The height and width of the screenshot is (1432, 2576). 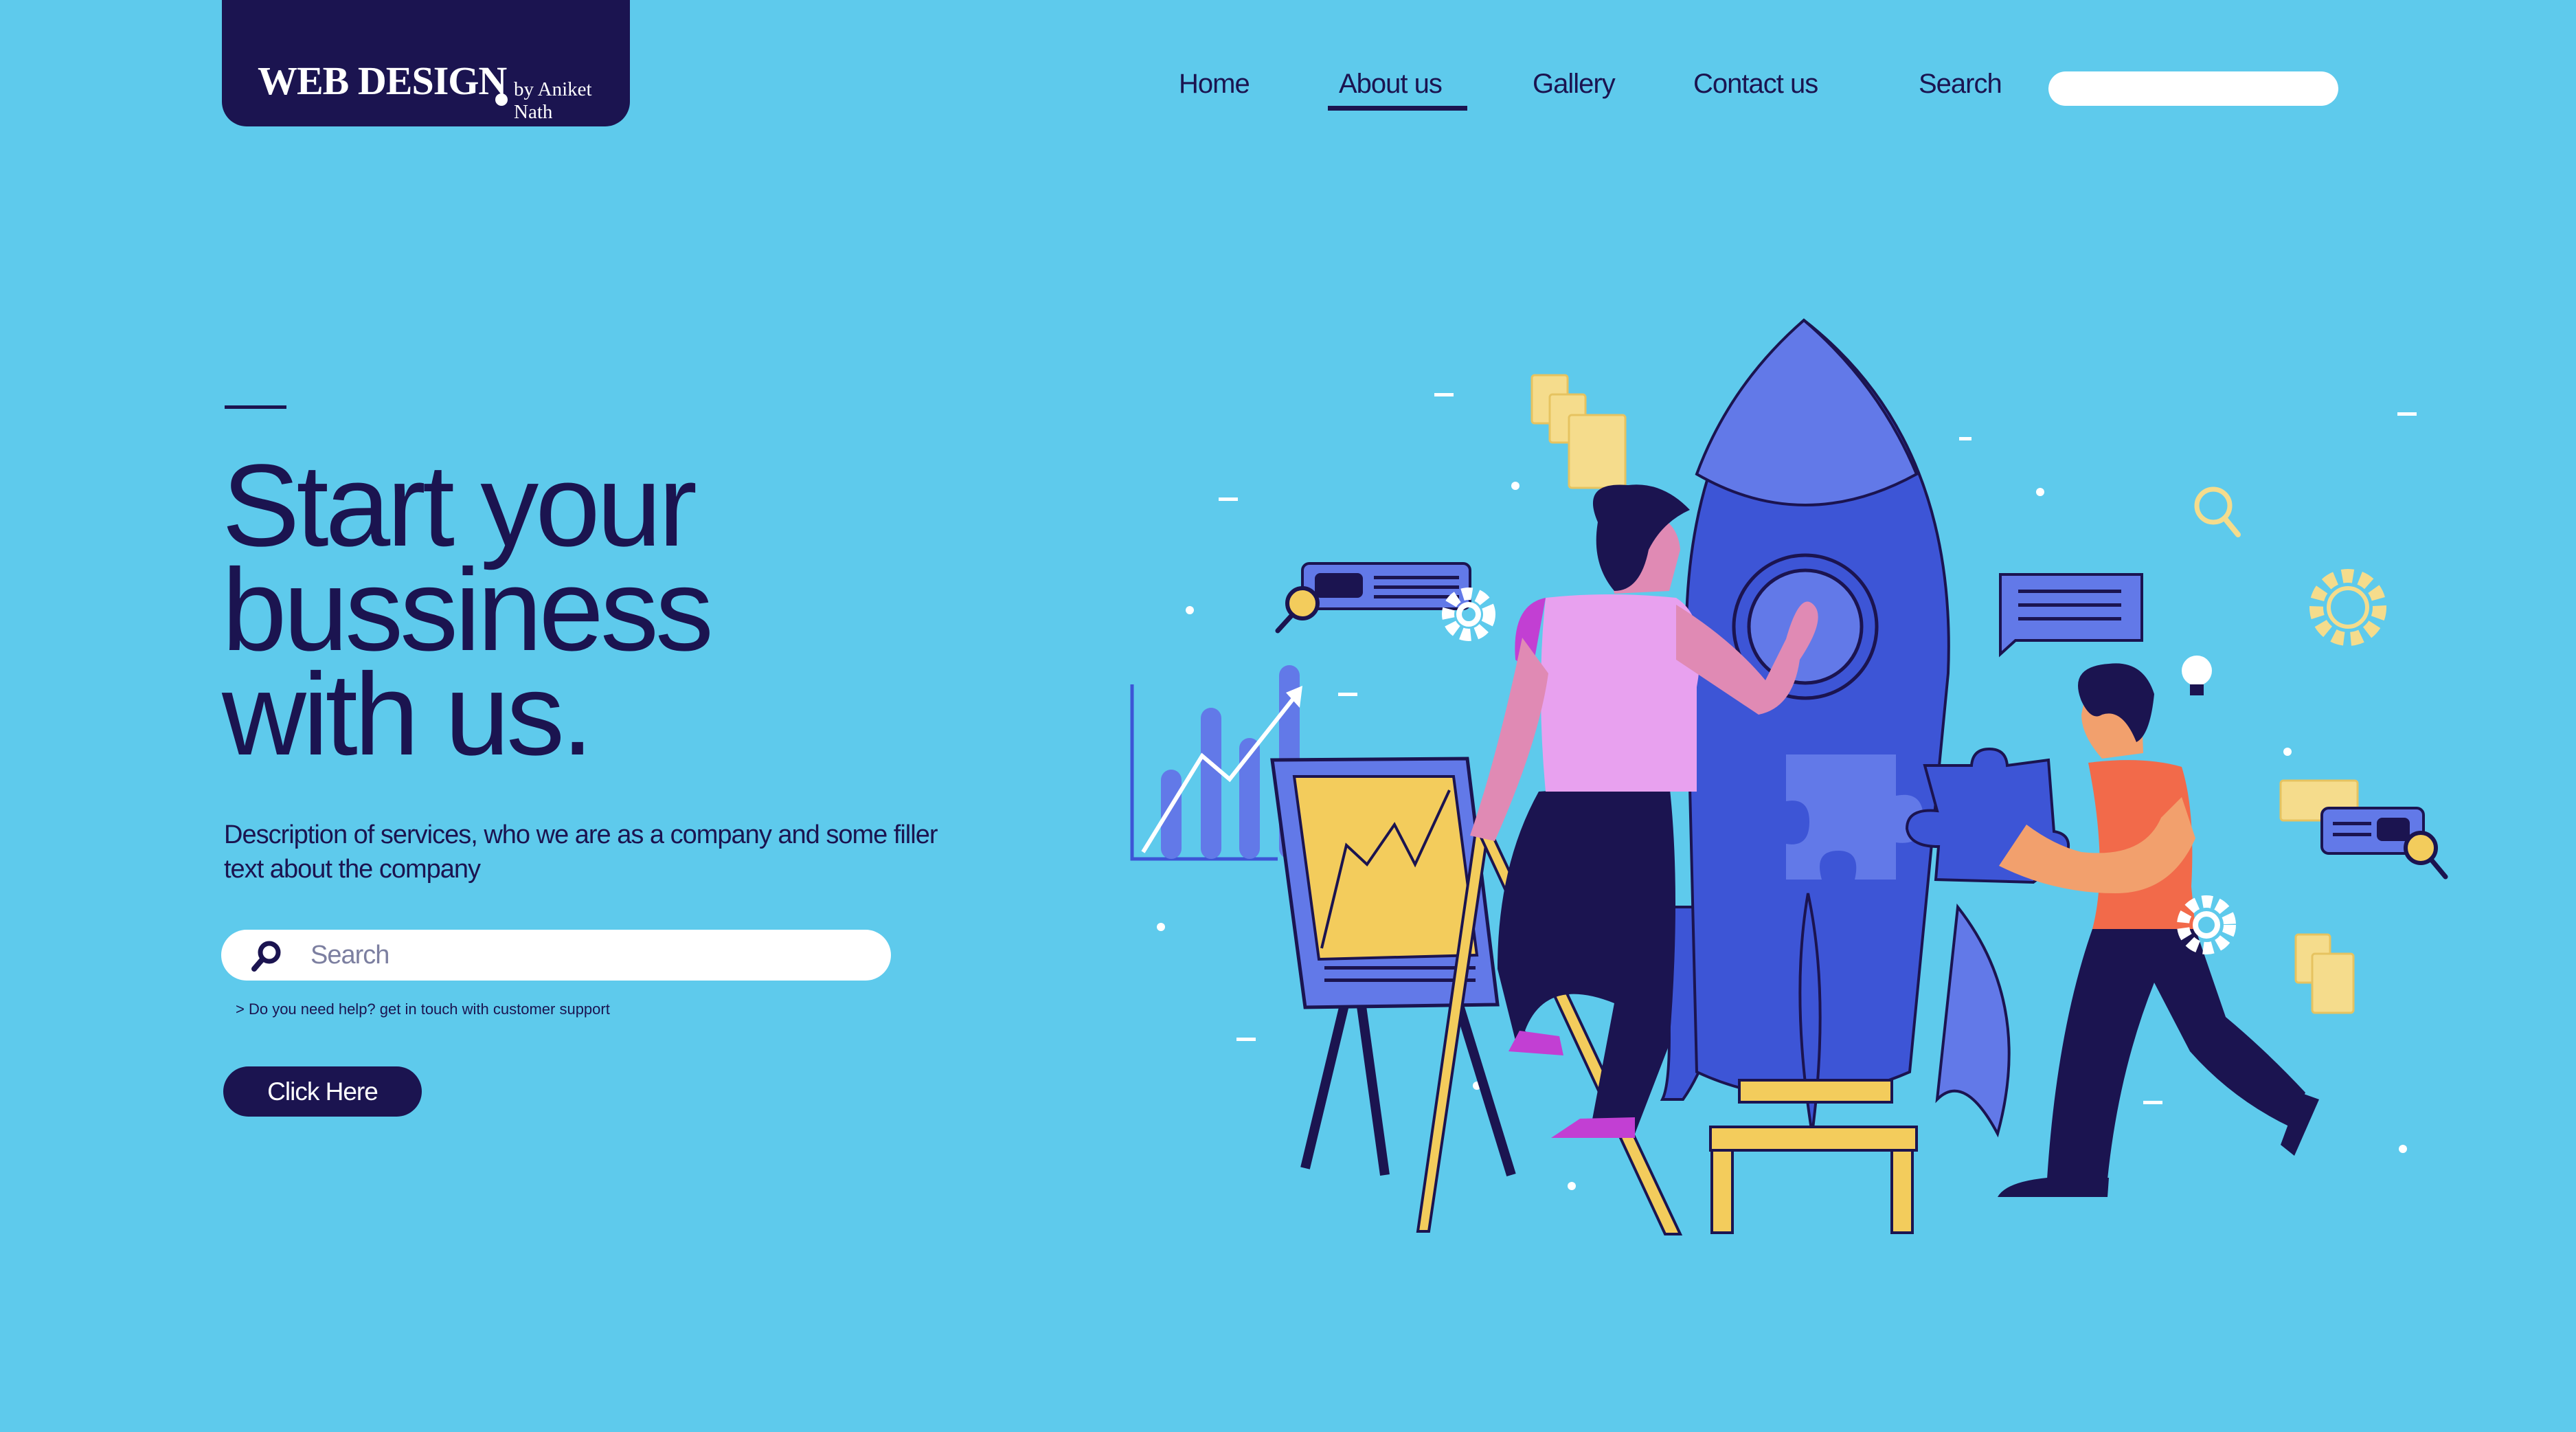 I want to click on lightbulb-icon, so click(x=2197, y=675).